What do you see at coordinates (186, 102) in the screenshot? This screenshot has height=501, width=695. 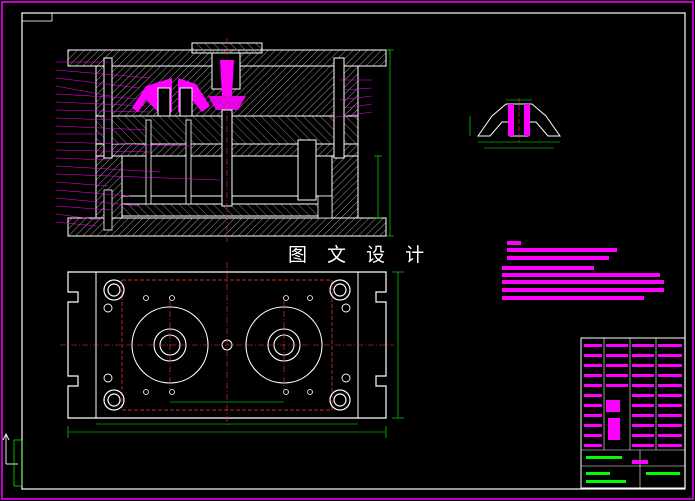 I see `core-right` at bounding box center [186, 102].